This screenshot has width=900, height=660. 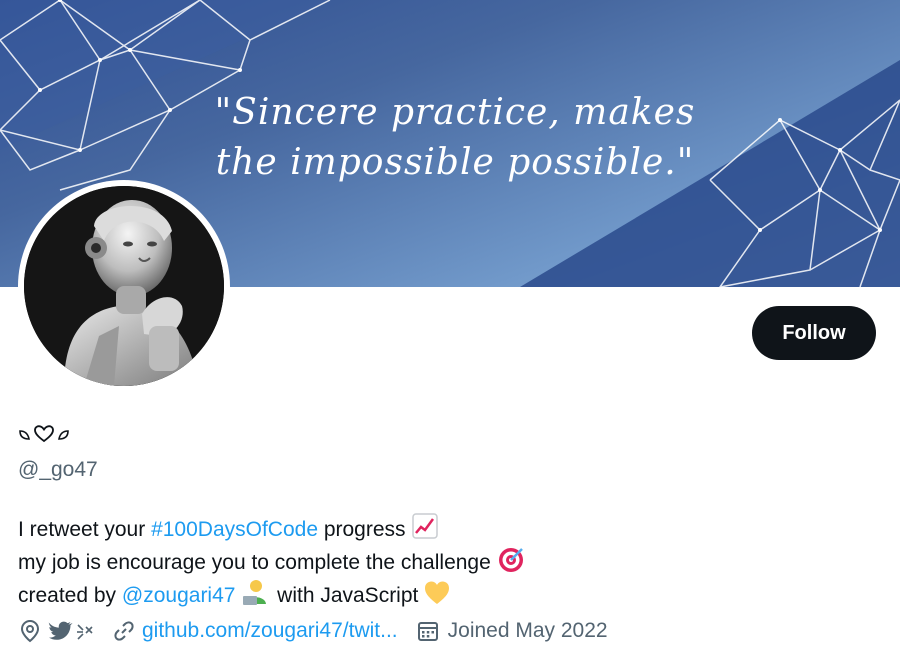 What do you see at coordinates (345, 595) in the screenshot?
I see `bio-text: with JavaScript` at bounding box center [345, 595].